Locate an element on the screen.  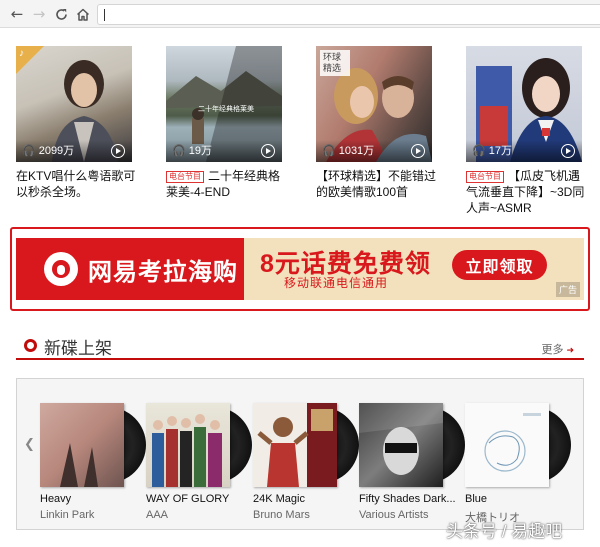
watermark: 头条号 / 易趣吧 is located at coordinates (504, 531).